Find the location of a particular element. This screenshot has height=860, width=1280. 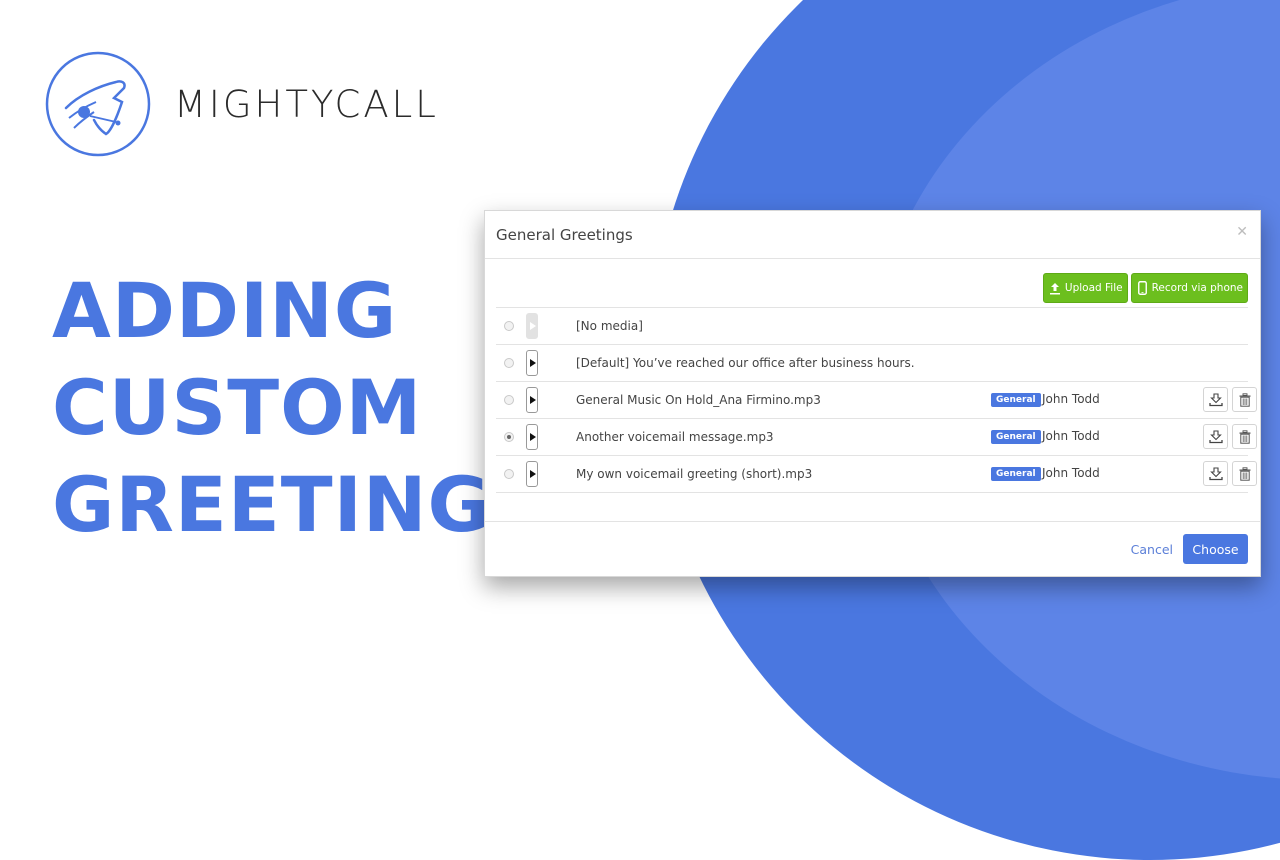

mightycall-logo-icon is located at coordinates (98, 104).